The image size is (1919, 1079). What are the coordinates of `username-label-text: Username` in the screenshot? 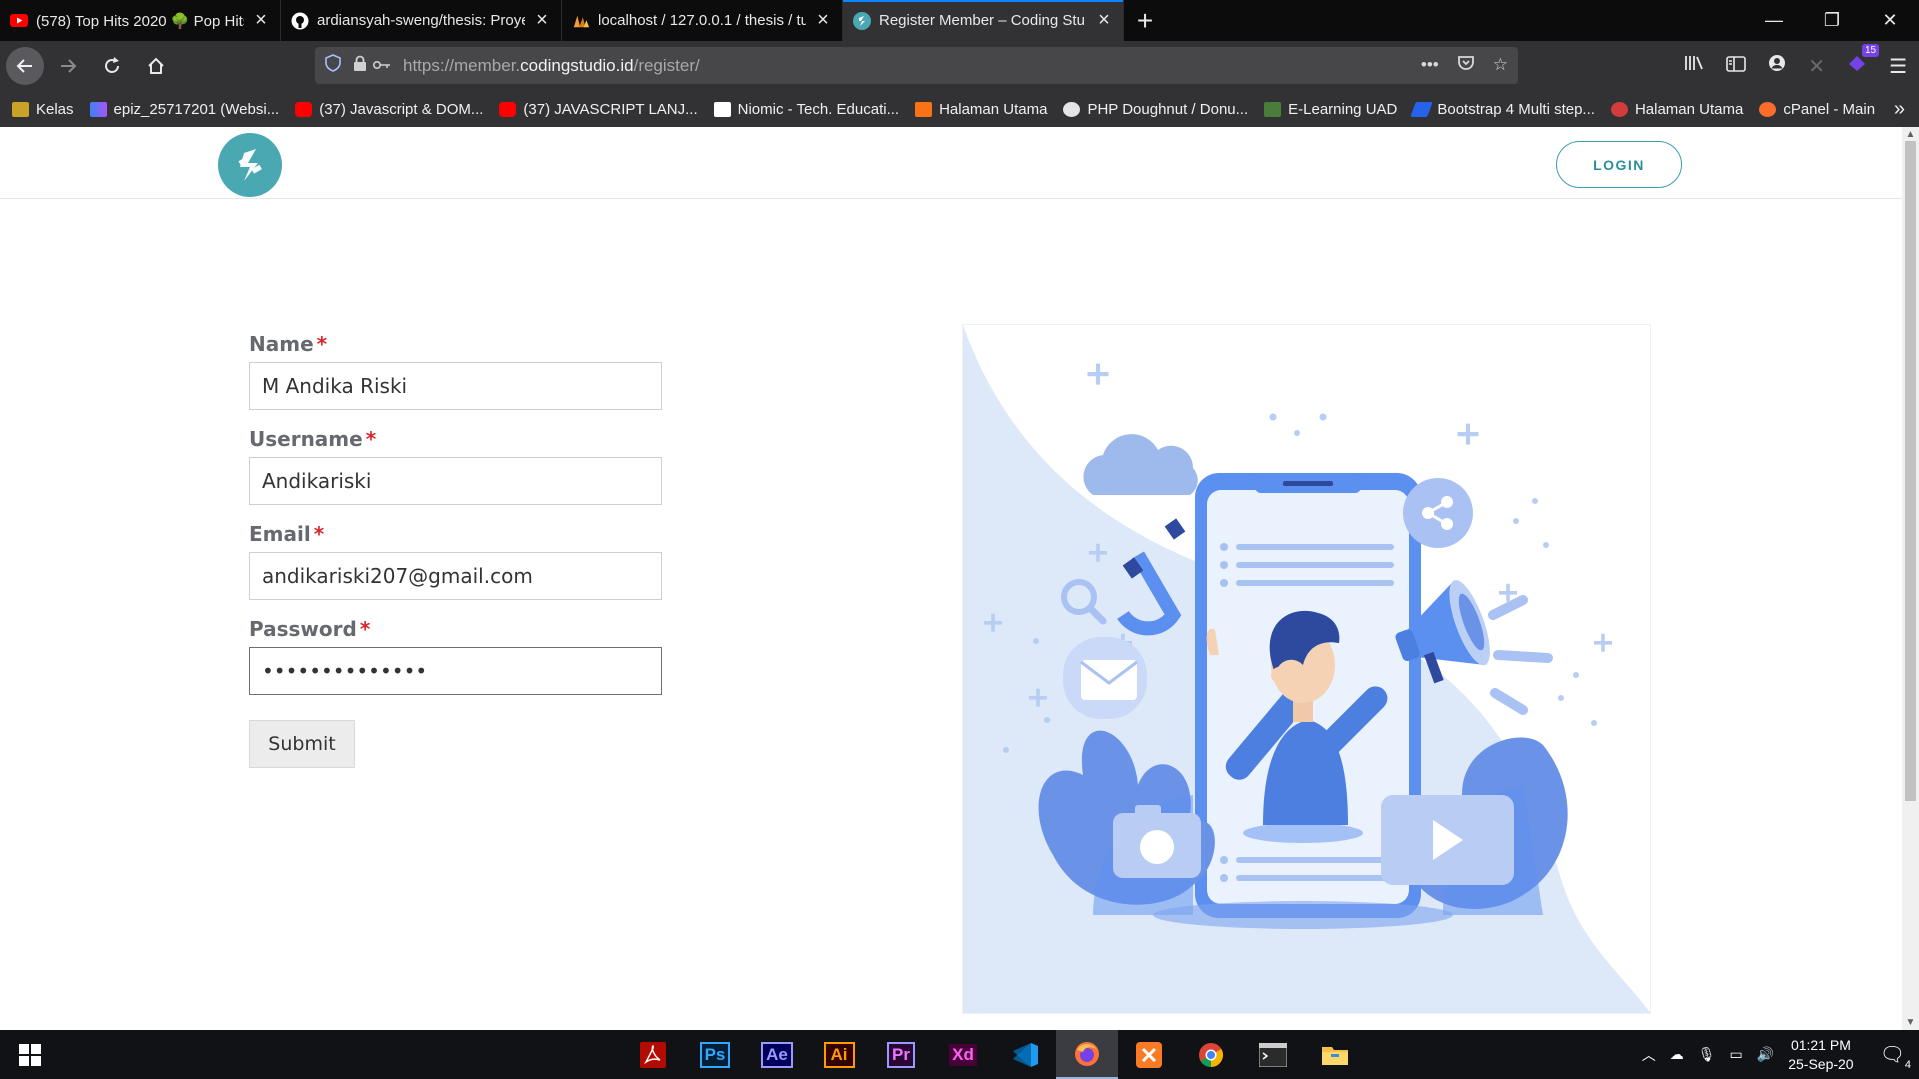 It's located at (306, 439).